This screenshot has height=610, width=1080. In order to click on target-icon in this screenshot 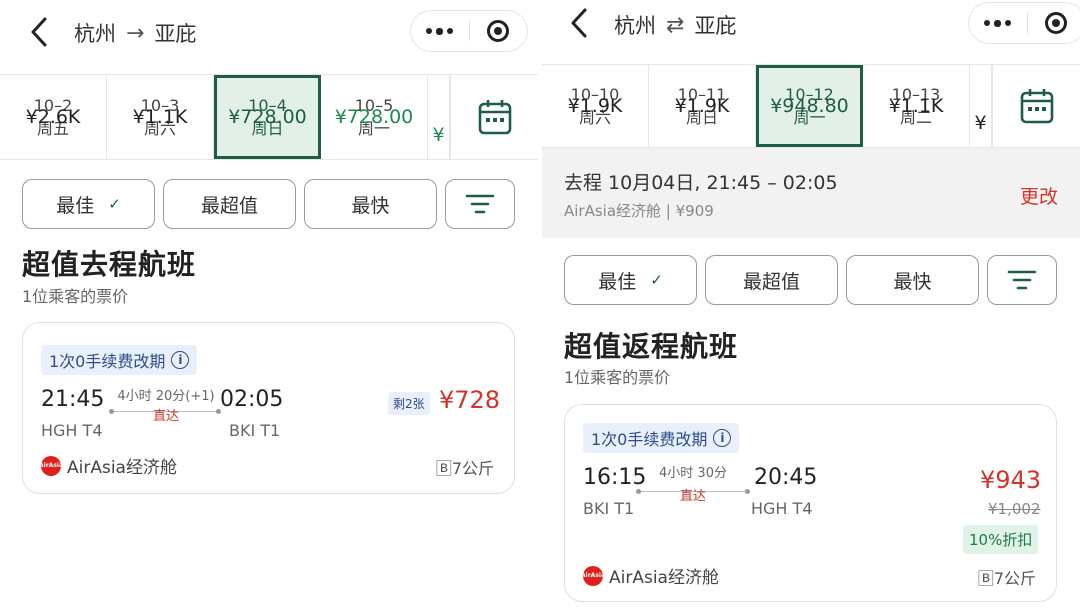, I will do `click(498, 31)`.